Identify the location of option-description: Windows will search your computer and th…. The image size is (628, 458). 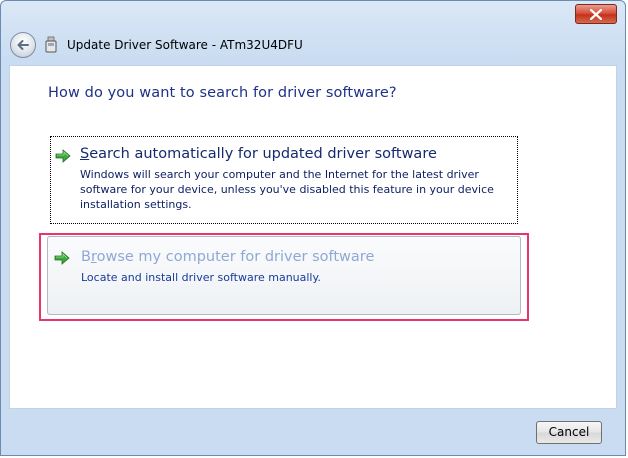
(287, 189).